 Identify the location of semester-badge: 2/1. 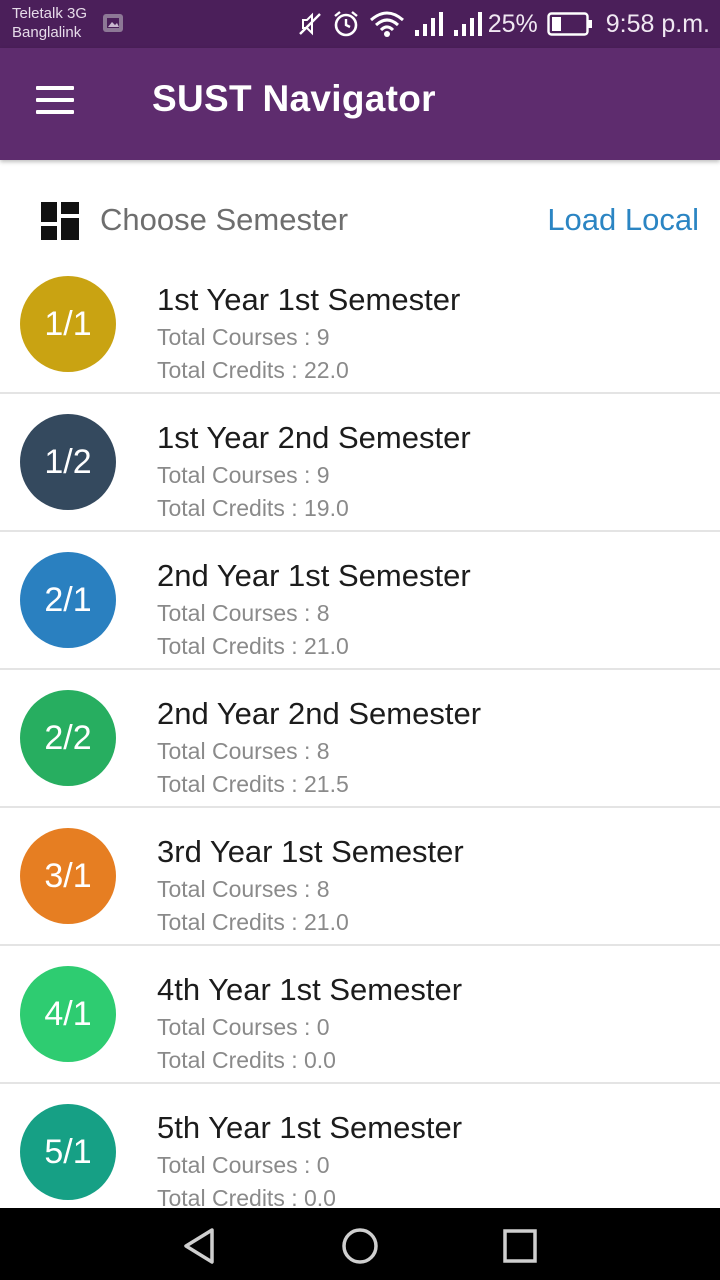
(68, 600).